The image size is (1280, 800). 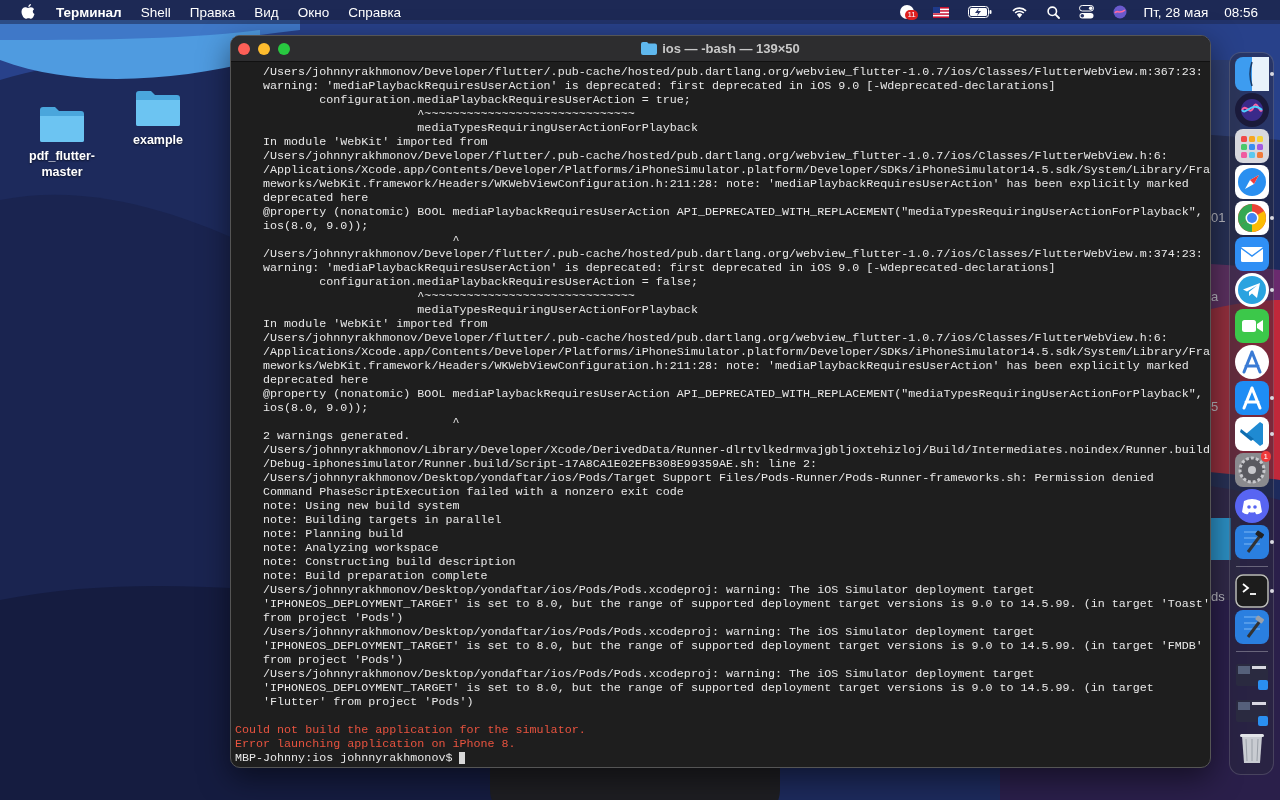 What do you see at coordinates (733, 72) in the screenshot?
I see `terminal-line: /Users/johnnyrakhmonov/Developer/flutter/.pub-cache/hosted/pub.dartlang.org/webview_flutter-1.0.7/ios/Classes/FlutterWebView.m:367:23:` at bounding box center [733, 72].